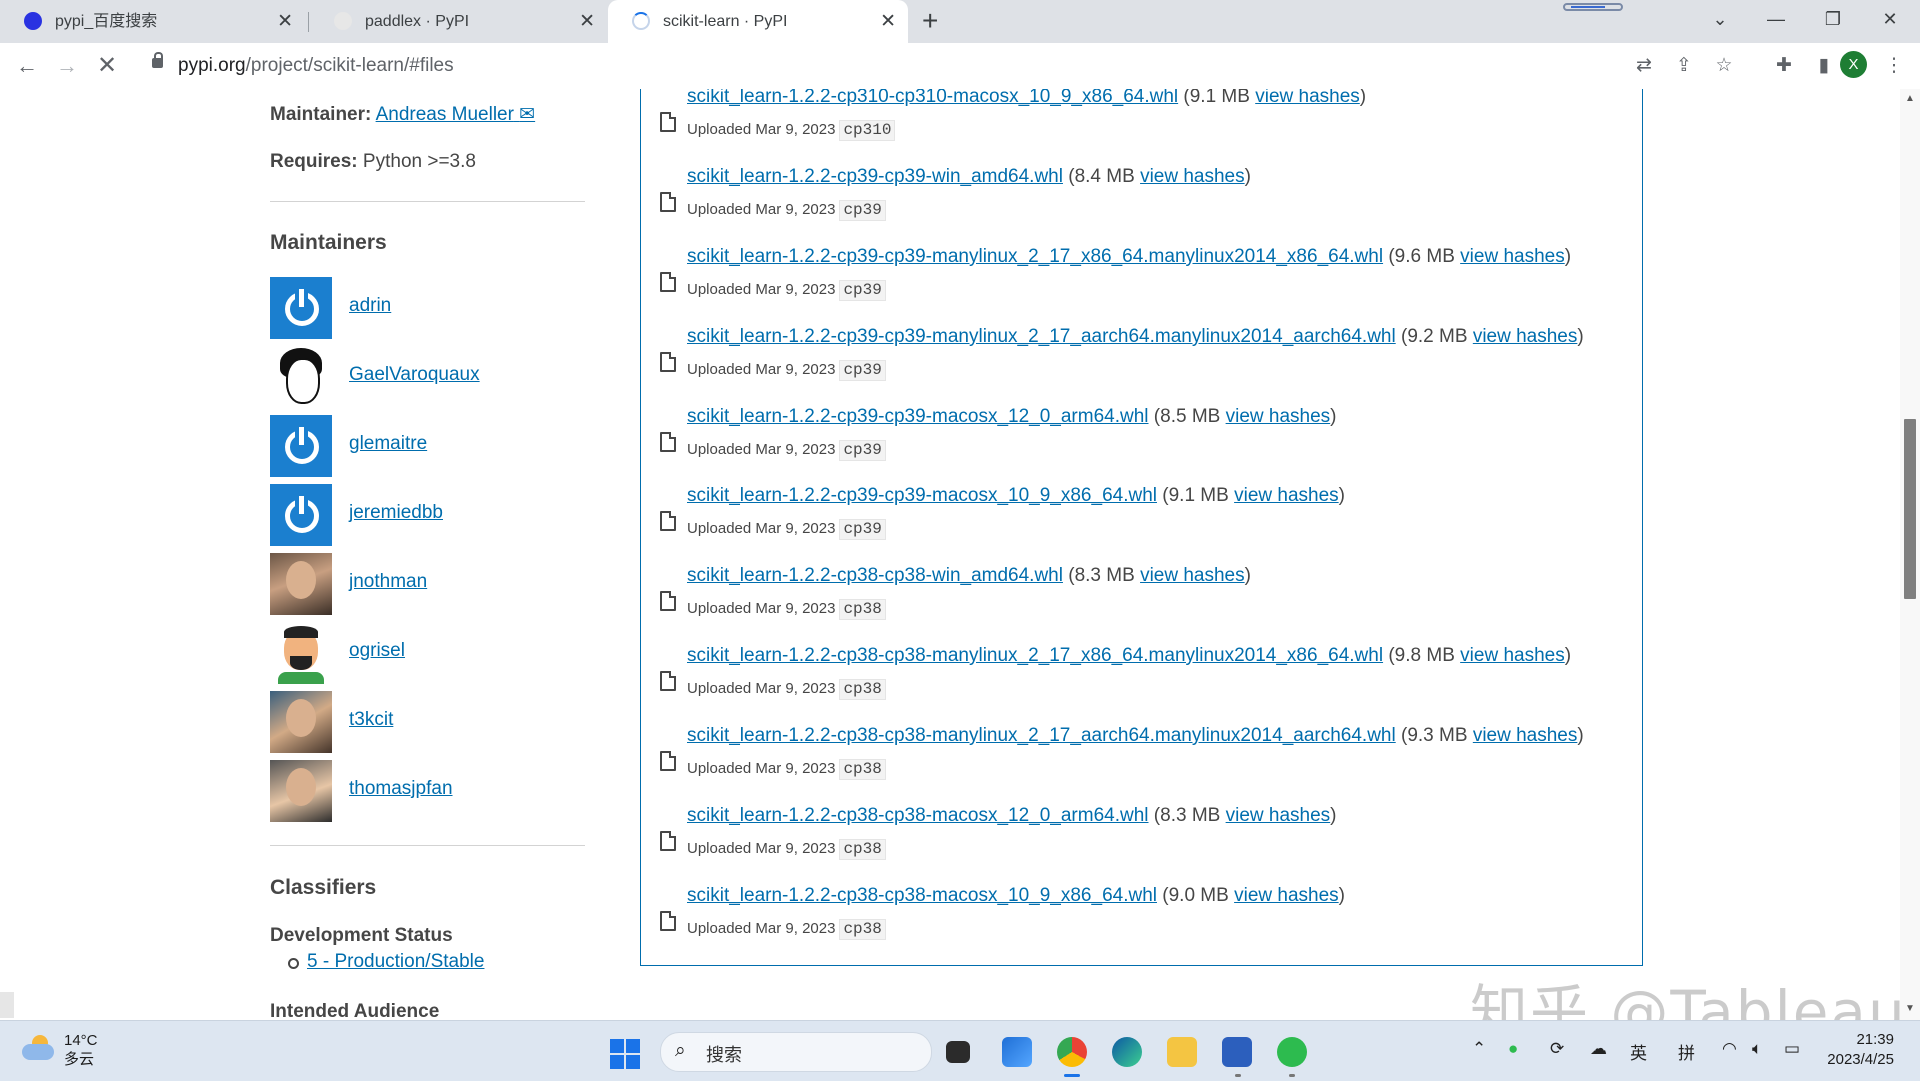 This screenshot has height=1081, width=1920. I want to click on dev-status-link: 5 - Production/Stable, so click(395, 962).